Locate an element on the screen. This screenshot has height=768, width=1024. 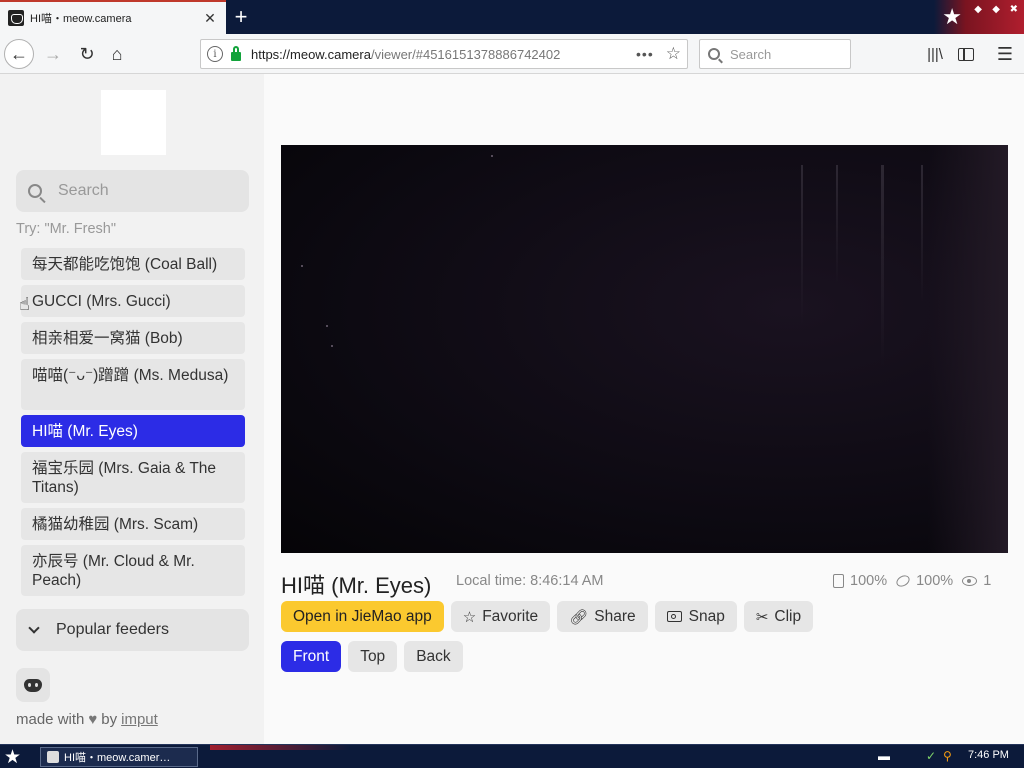
snap-button: Snap is located at coordinates (695, 616).